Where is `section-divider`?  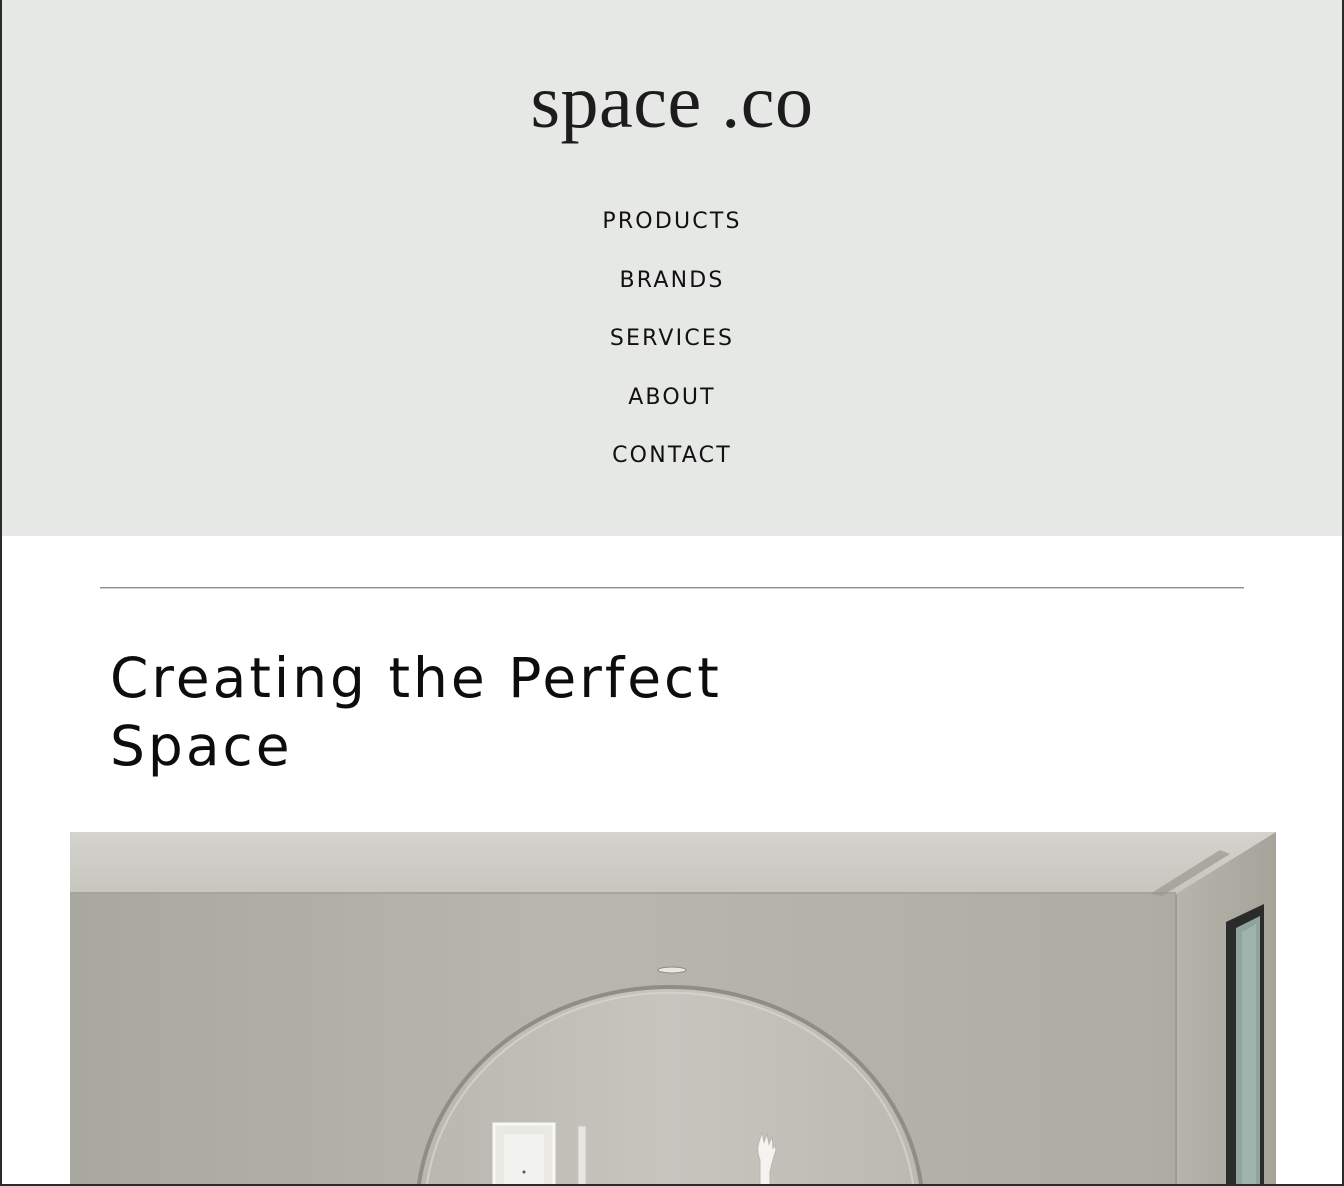 section-divider is located at coordinates (672, 588).